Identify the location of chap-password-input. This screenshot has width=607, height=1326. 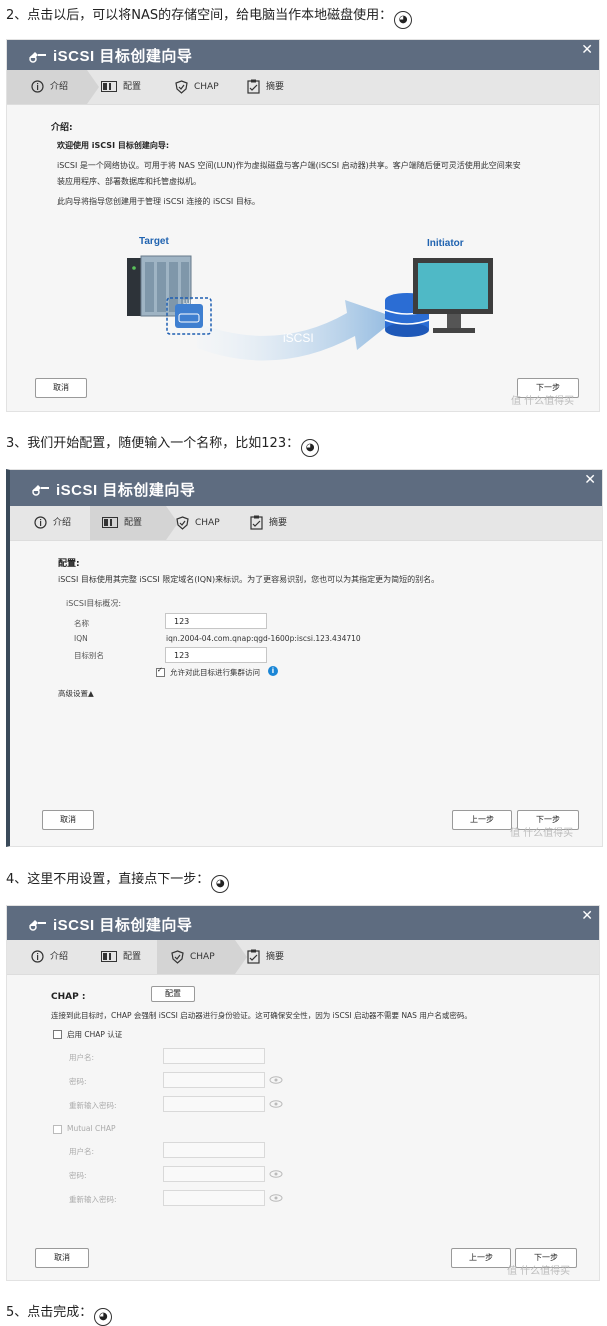
(214, 1080).